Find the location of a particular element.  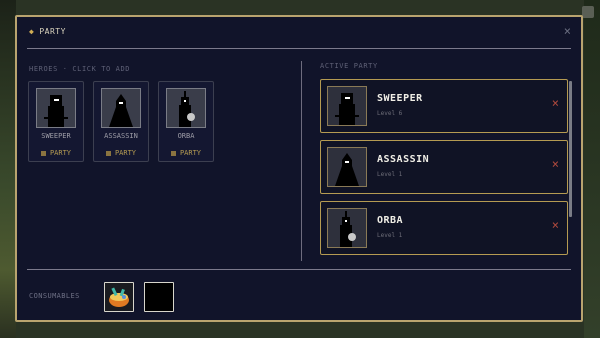

hero-name: ORBA is located at coordinates (186, 136).